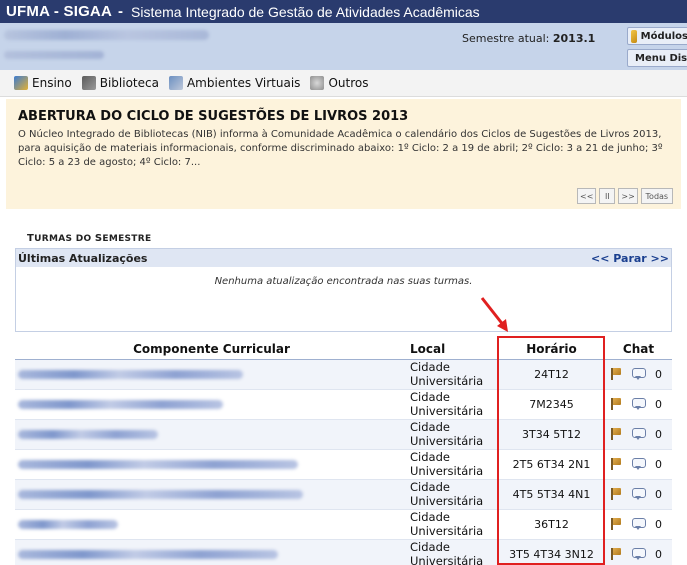  What do you see at coordinates (551, 434) in the screenshot?
I see `horario-cell: 3T34 5T12` at bounding box center [551, 434].